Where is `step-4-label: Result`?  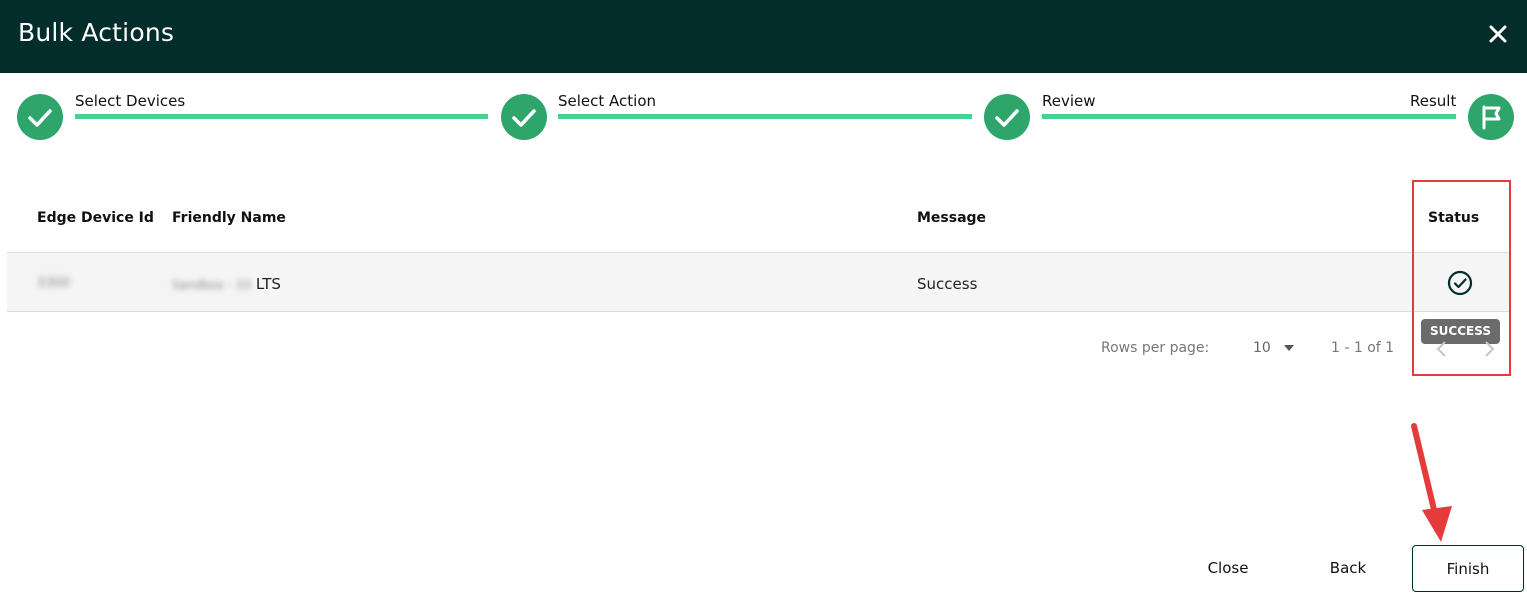
step-4-label: Result is located at coordinates (1433, 101).